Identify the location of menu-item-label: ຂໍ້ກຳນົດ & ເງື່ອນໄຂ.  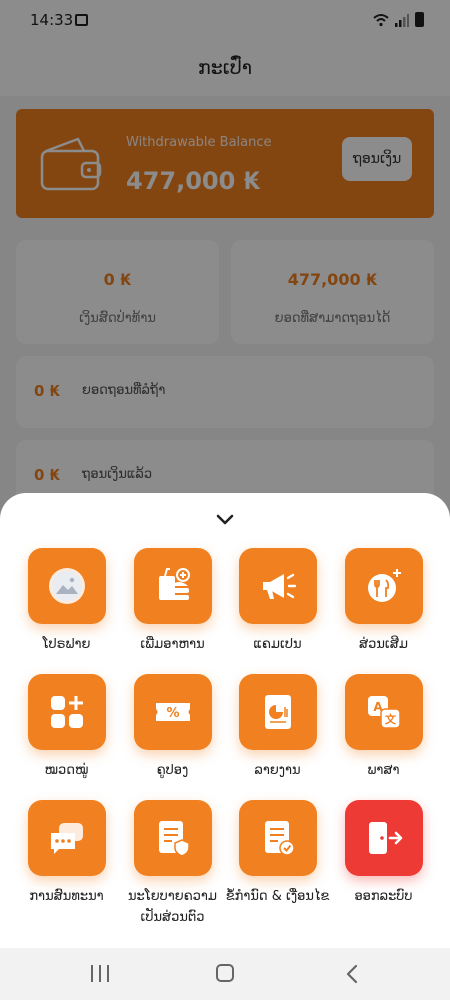
(277, 896).